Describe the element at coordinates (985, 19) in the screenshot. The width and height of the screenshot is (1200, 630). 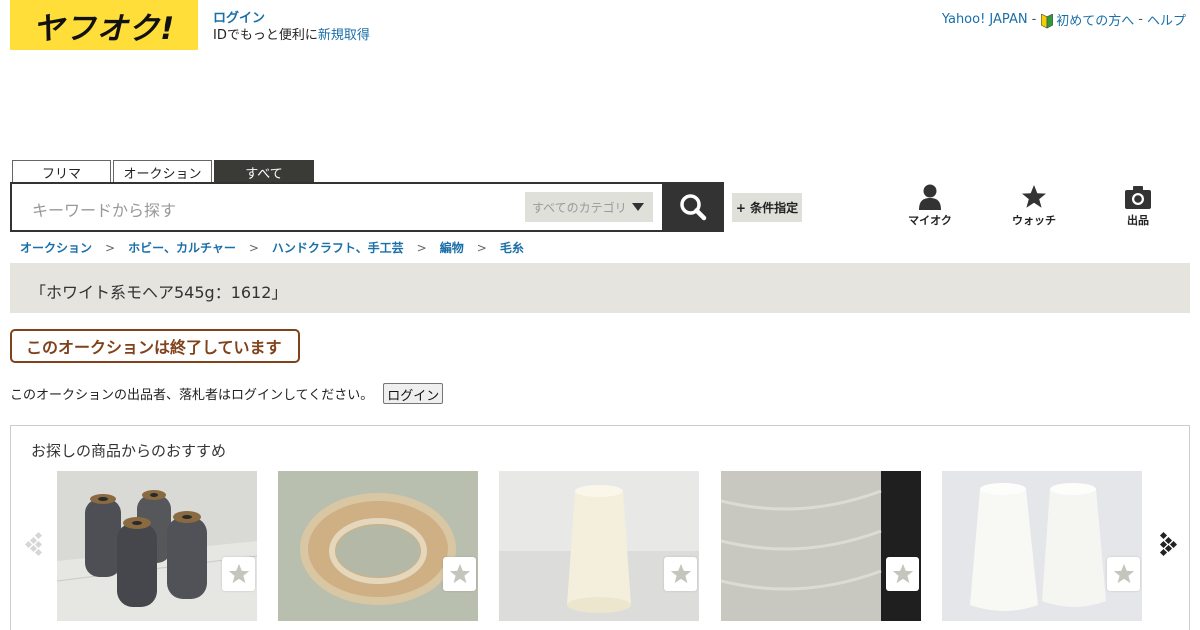
I see `yahoo-japan-link: Yahoo! JAPAN` at that location.